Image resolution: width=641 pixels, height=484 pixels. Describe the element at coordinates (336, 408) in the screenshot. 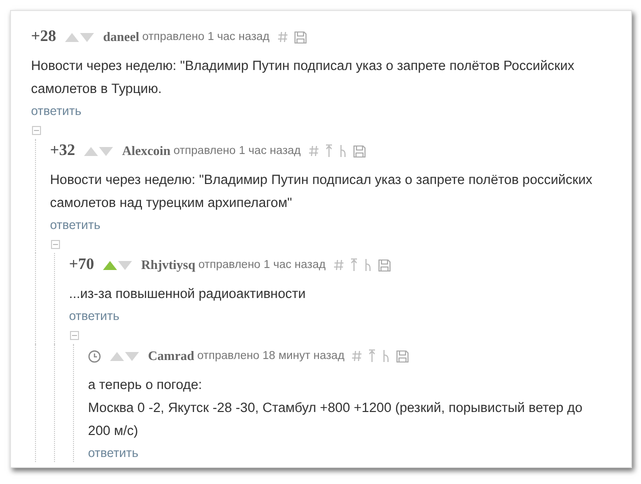

I see `comment-text: а теперь о погоде: Москва 0 -2, Якутск -28 -30, Стамбул +800 +1200 (резкий, порывистый ветер до 200 м/с)` at that location.